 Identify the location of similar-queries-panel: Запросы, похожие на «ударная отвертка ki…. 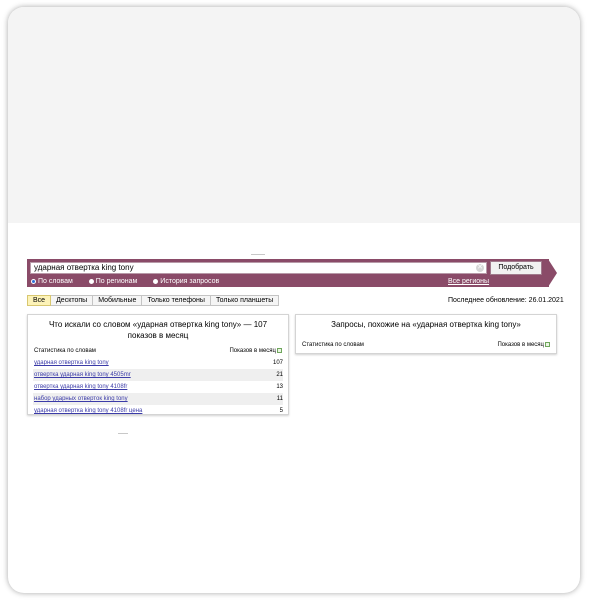
(426, 334).